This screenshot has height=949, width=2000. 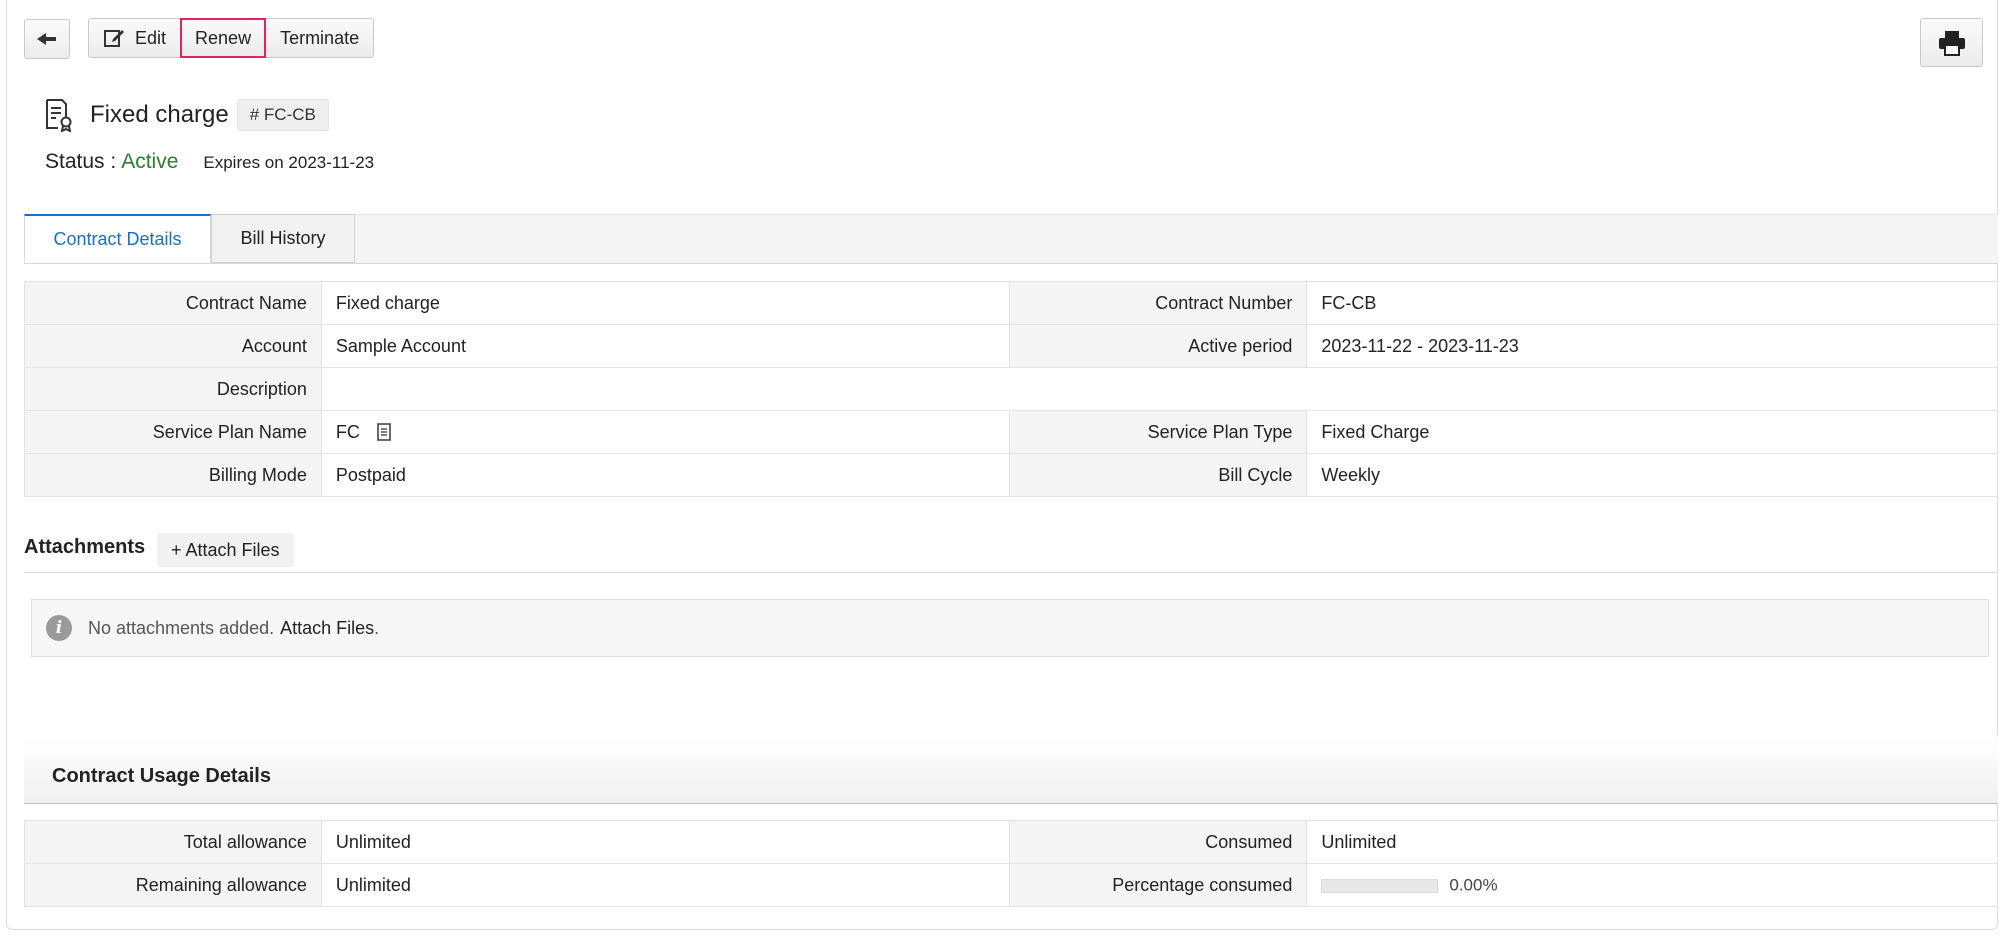 What do you see at coordinates (1011, 769) in the screenshot?
I see `usage-header: Contract Usage Details` at bounding box center [1011, 769].